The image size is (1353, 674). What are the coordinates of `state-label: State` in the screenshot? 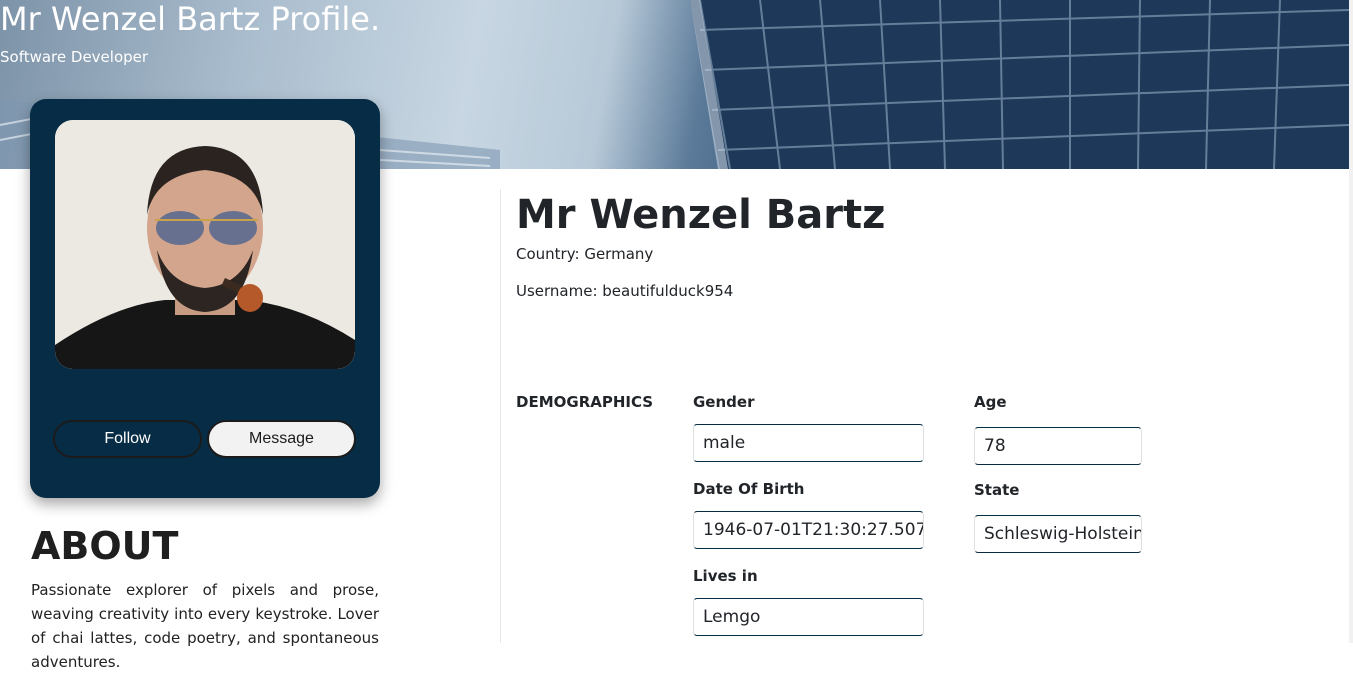 It's located at (997, 490).